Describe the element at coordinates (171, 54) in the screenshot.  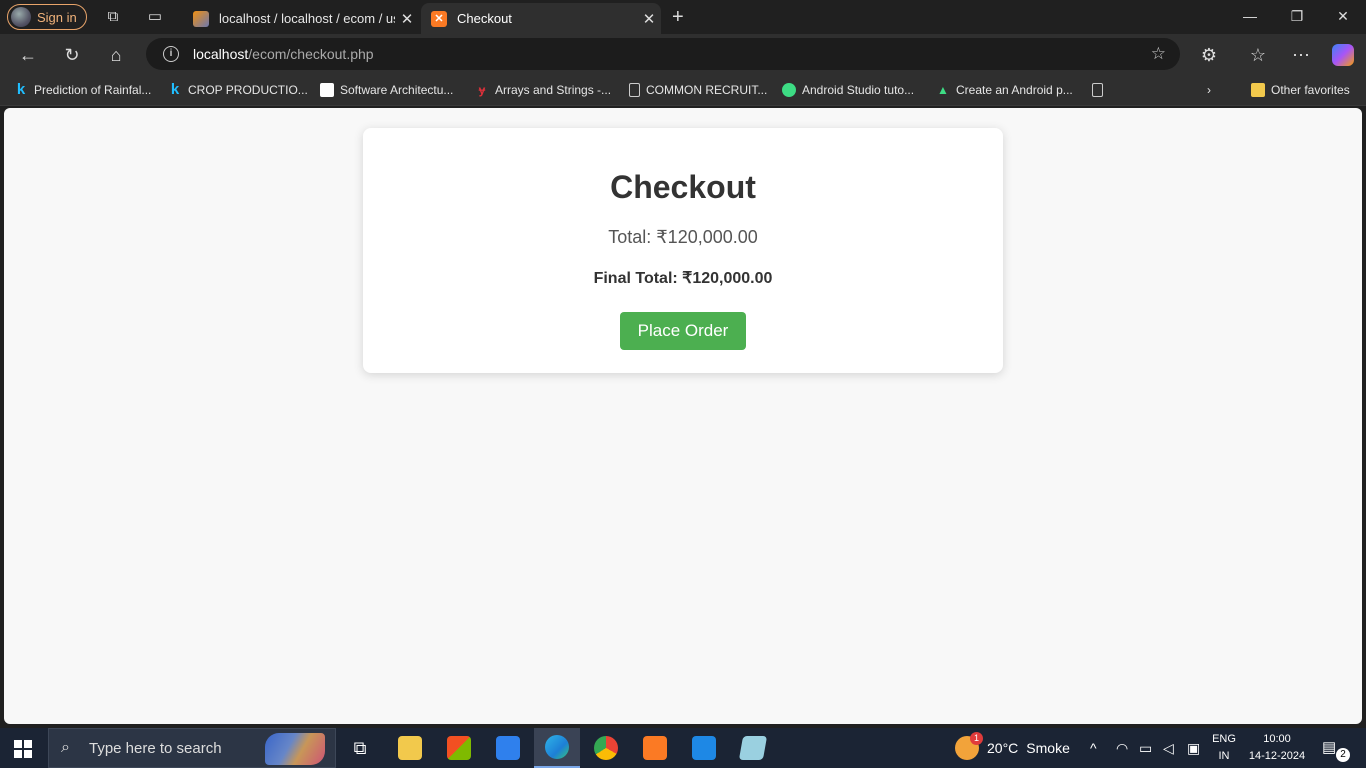
I see `site-info-icon: i` at that location.